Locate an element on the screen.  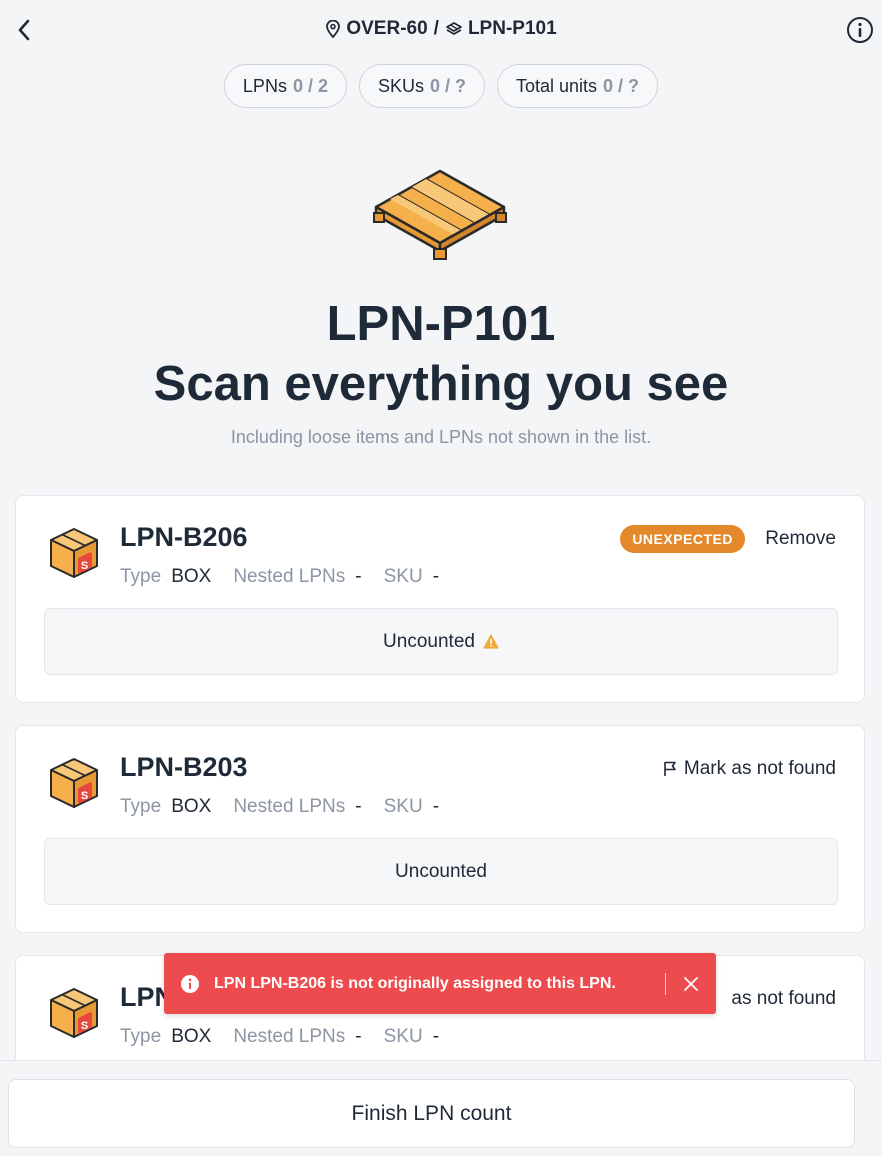
lpns-counter: LPNs 0 / 2 is located at coordinates (285, 86).